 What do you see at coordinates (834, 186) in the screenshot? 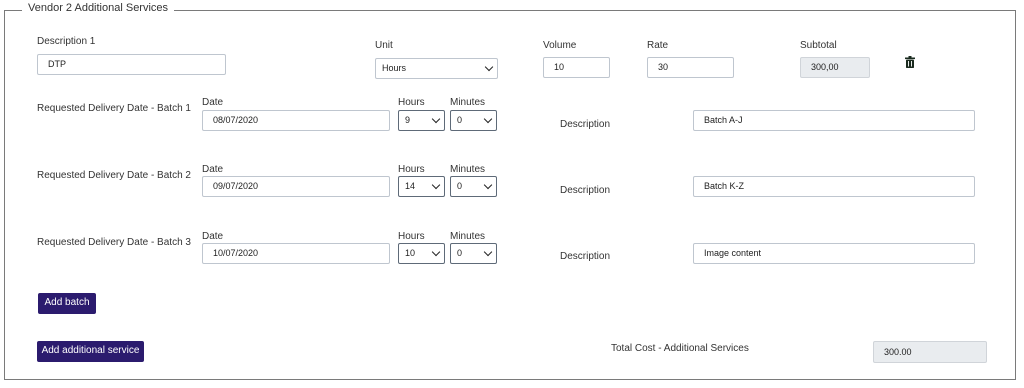
I see `batch-2-description-input: Batch K-Z` at bounding box center [834, 186].